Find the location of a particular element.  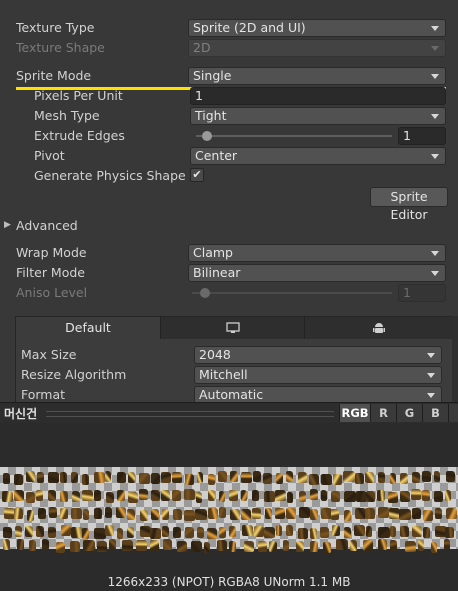

sprite-editor-button: Sprite Editor is located at coordinates (409, 204).